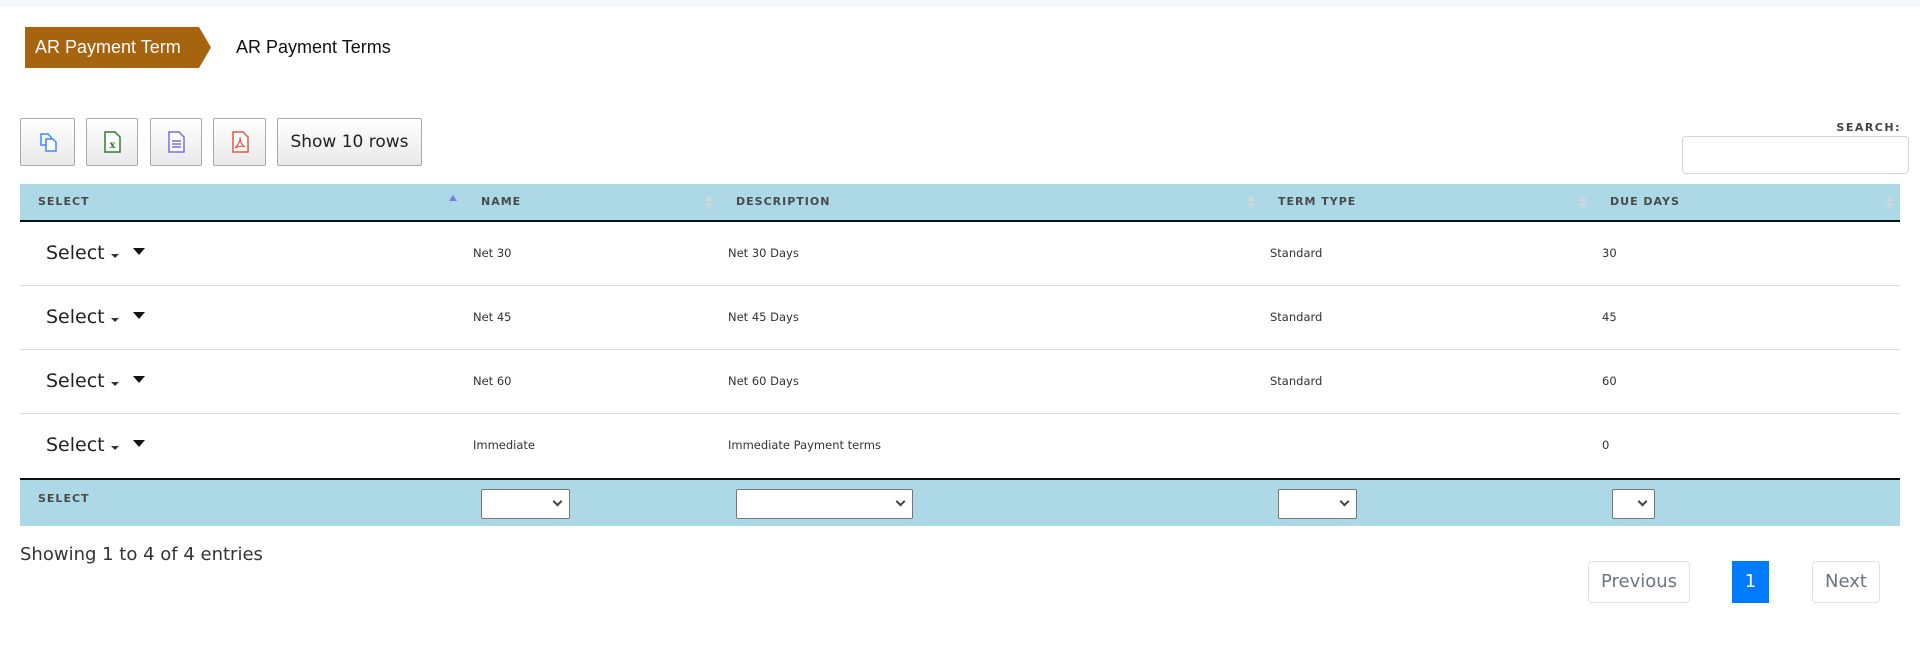 Image resolution: width=1920 pixels, height=666 pixels. Describe the element at coordinates (349, 142) in the screenshot. I see `show-rows-button: Show 10 rows` at that location.